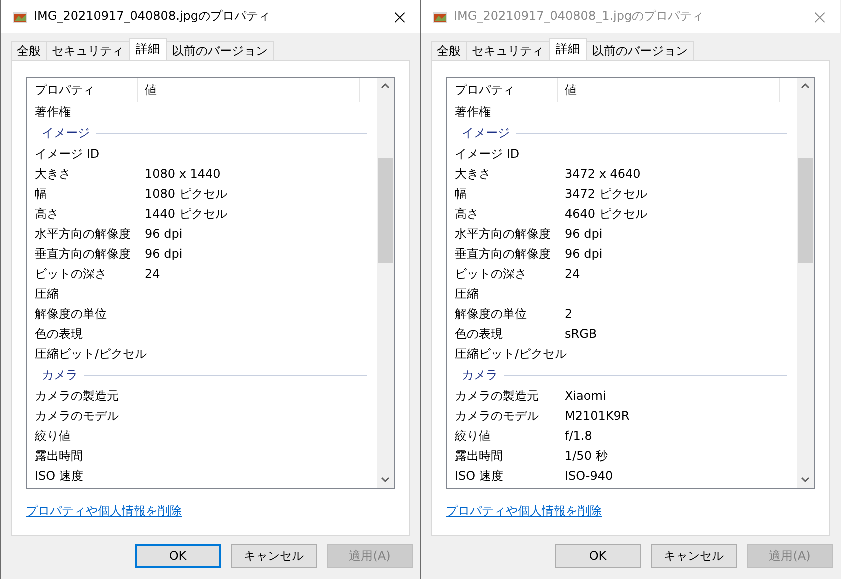  Describe the element at coordinates (580, 16) in the screenshot. I see `window-title: IMG_20210917_040808_1.jpgのプロパティ` at that location.